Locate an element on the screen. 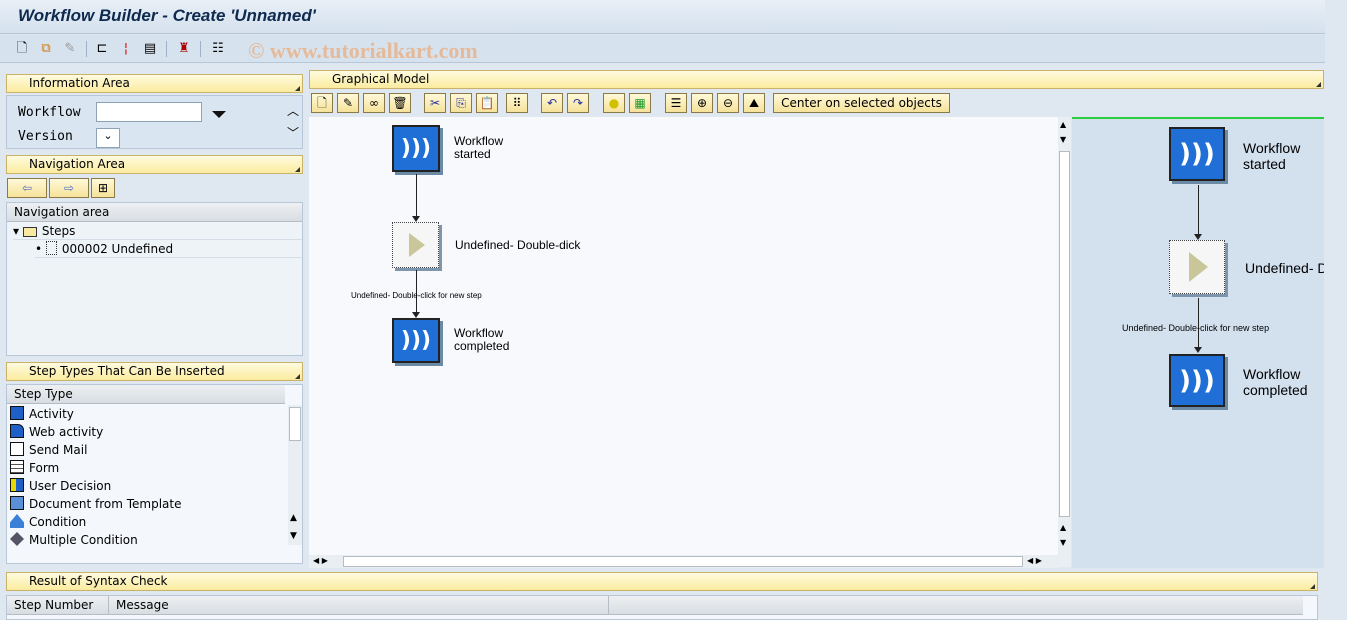 Image resolution: width=1347 pixels, height=620 pixels. hat-icon: ♜ is located at coordinates (184, 49).